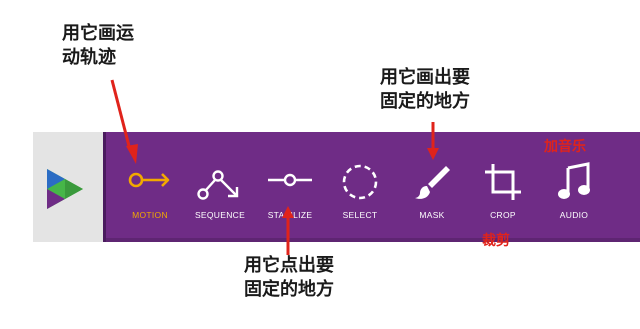 The height and width of the screenshot is (329, 640). I want to click on arrow-to-stabilize, so click(288, 230).